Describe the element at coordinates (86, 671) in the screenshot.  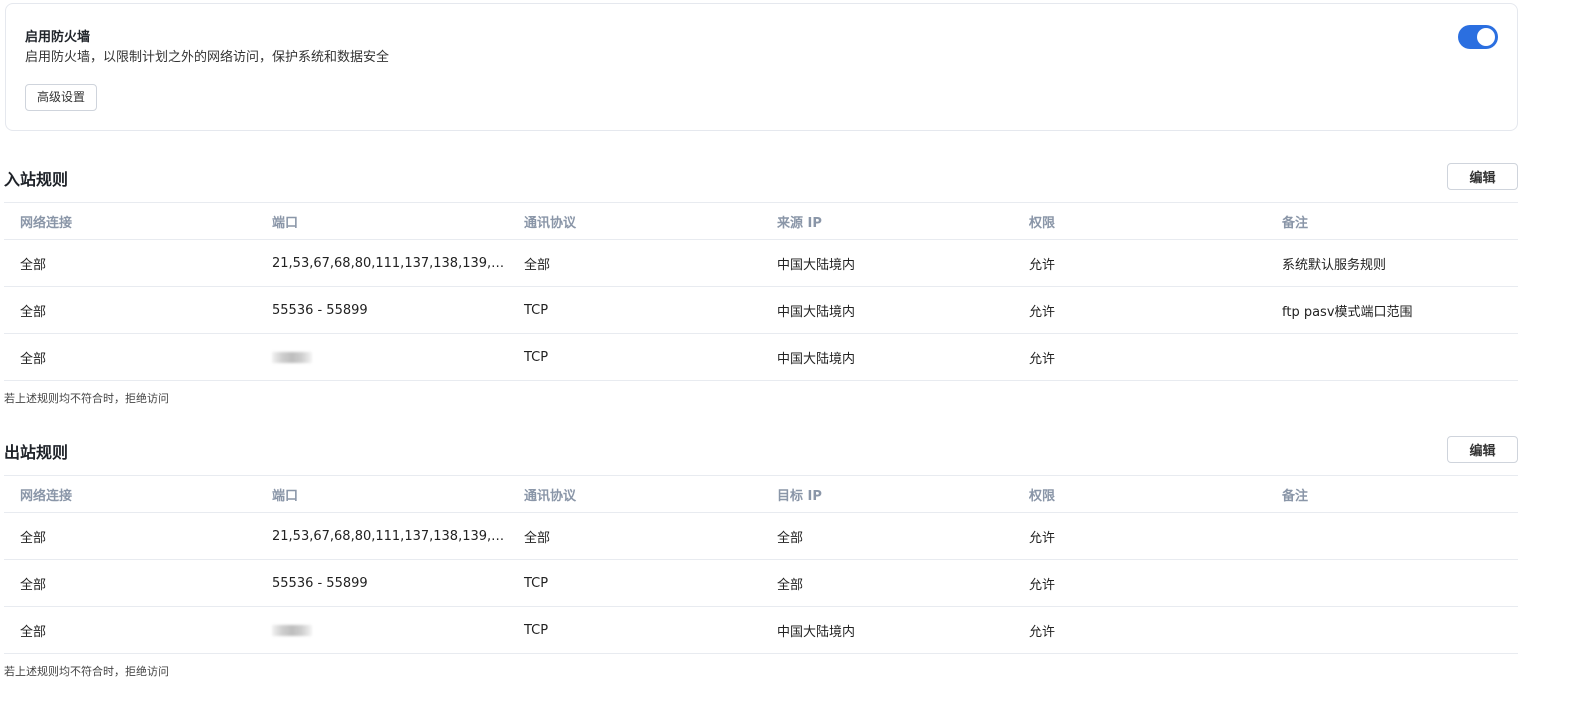
I see `outbound-footnote: 若上述规则均不符合时，拒绝访问` at that location.